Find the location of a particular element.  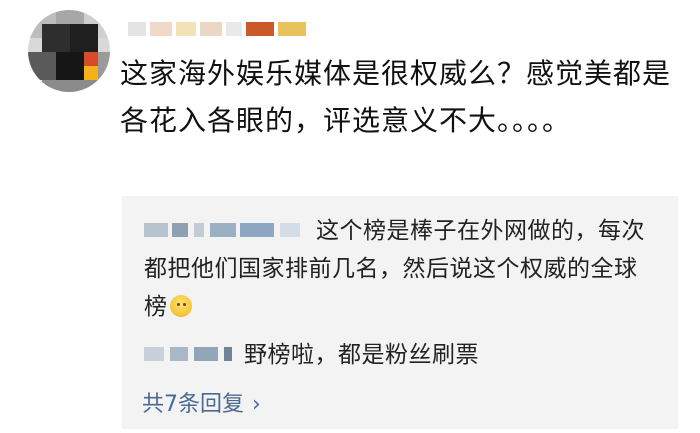

view-more-replies-link: 共7条回复 › is located at coordinates (201, 402).